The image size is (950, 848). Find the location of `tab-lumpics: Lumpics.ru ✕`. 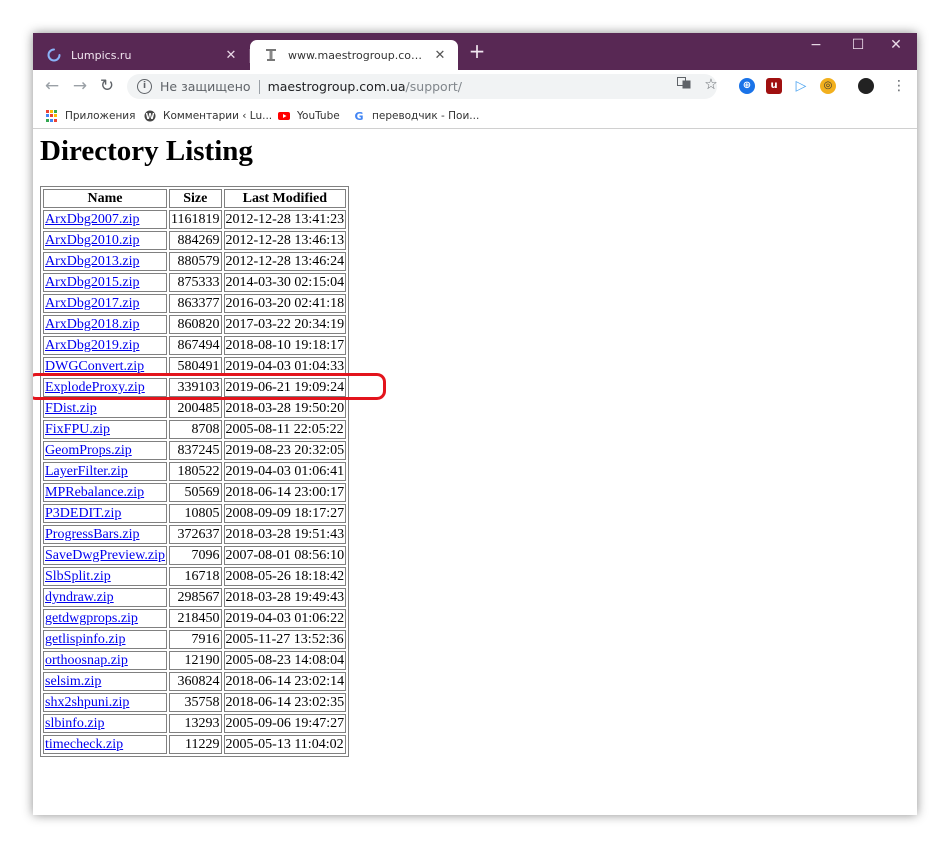

tab-lumpics: Lumpics.ru ✕ is located at coordinates (141, 55).